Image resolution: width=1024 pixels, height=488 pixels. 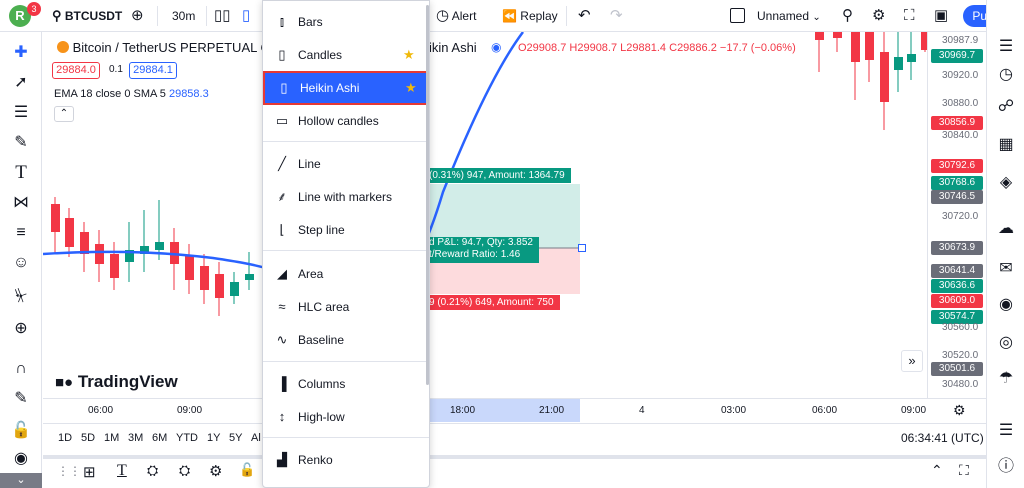 I want to click on indicator-value: 29858.3, so click(x=188, y=94).